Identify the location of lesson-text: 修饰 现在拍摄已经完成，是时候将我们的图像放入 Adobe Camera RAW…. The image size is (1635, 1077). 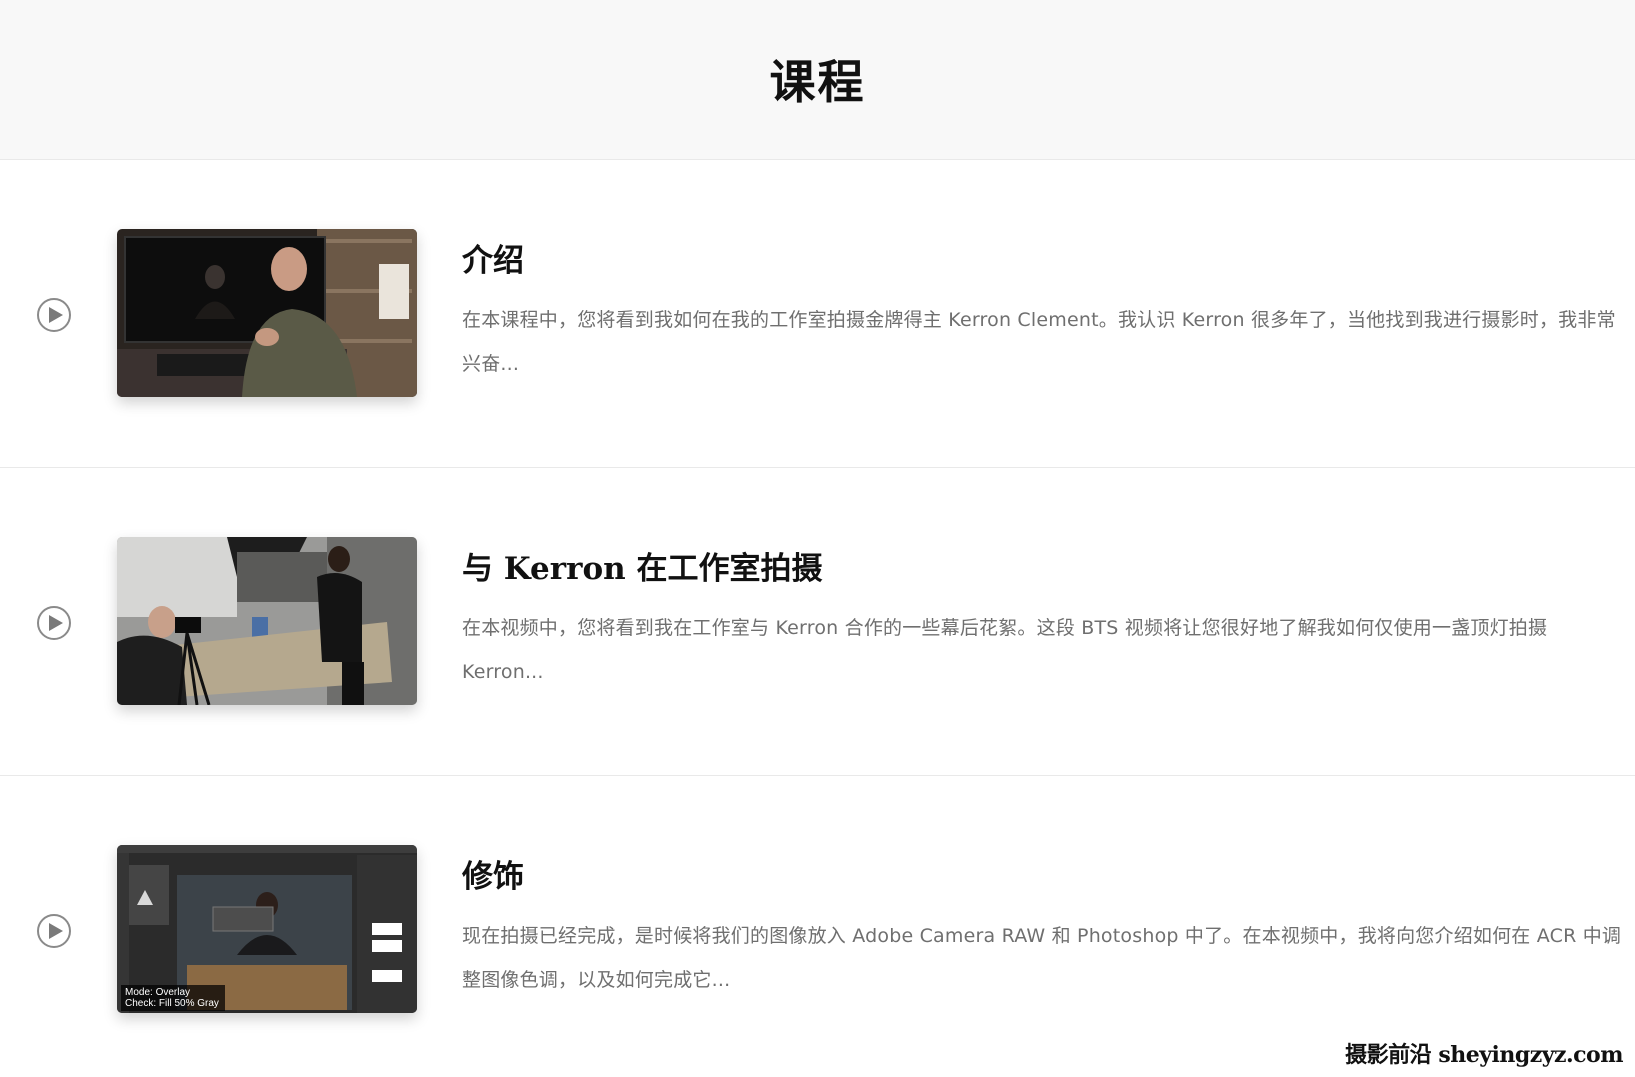
(1042, 929).